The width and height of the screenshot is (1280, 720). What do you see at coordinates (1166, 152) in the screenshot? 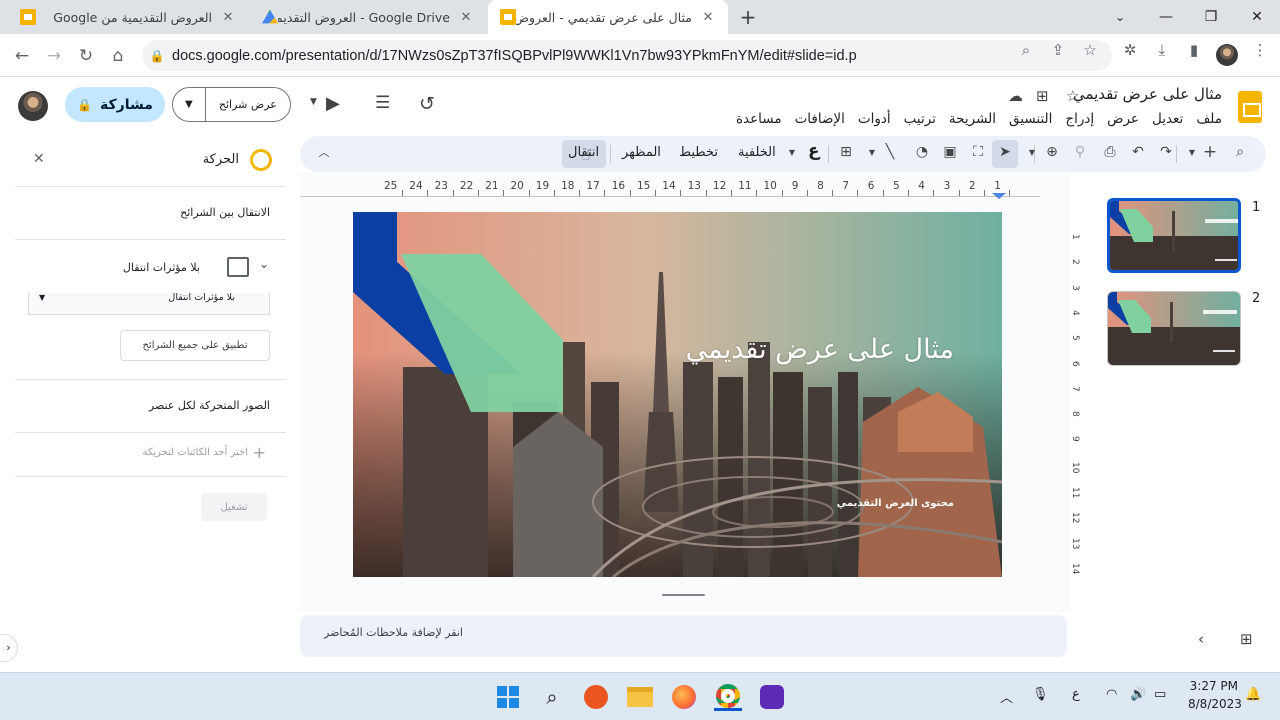
I see `redo-icon: ↷` at bounding box center [1166, 152].